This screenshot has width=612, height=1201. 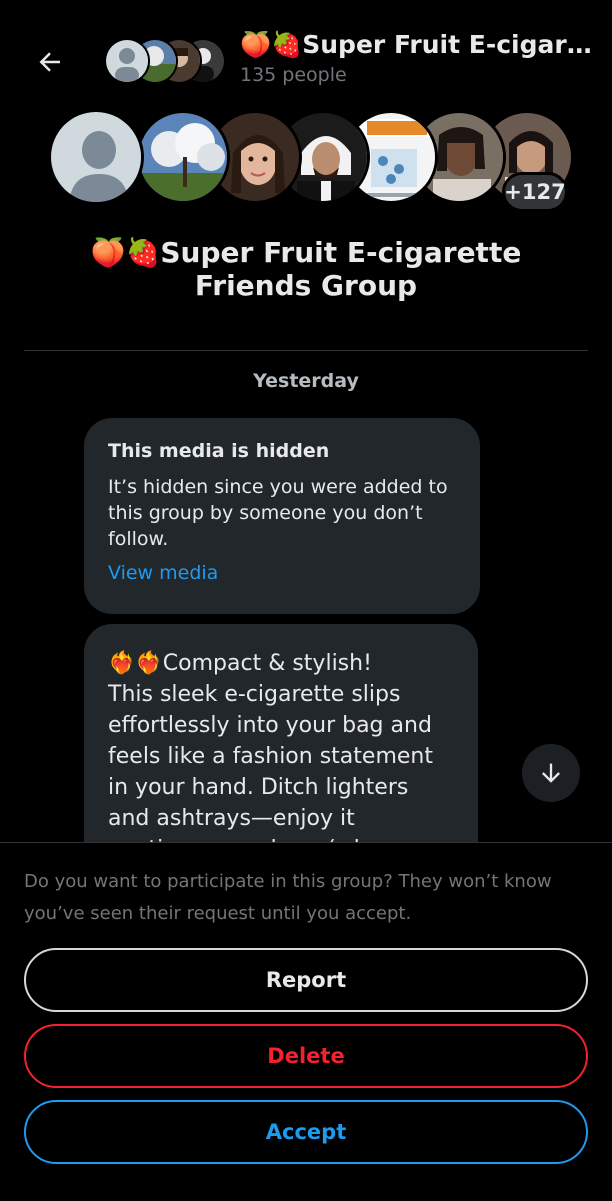 I want to click on group-name: 🍑🍓Super Fruit E-cigarette Friends Group, so click(x=306, y=269).